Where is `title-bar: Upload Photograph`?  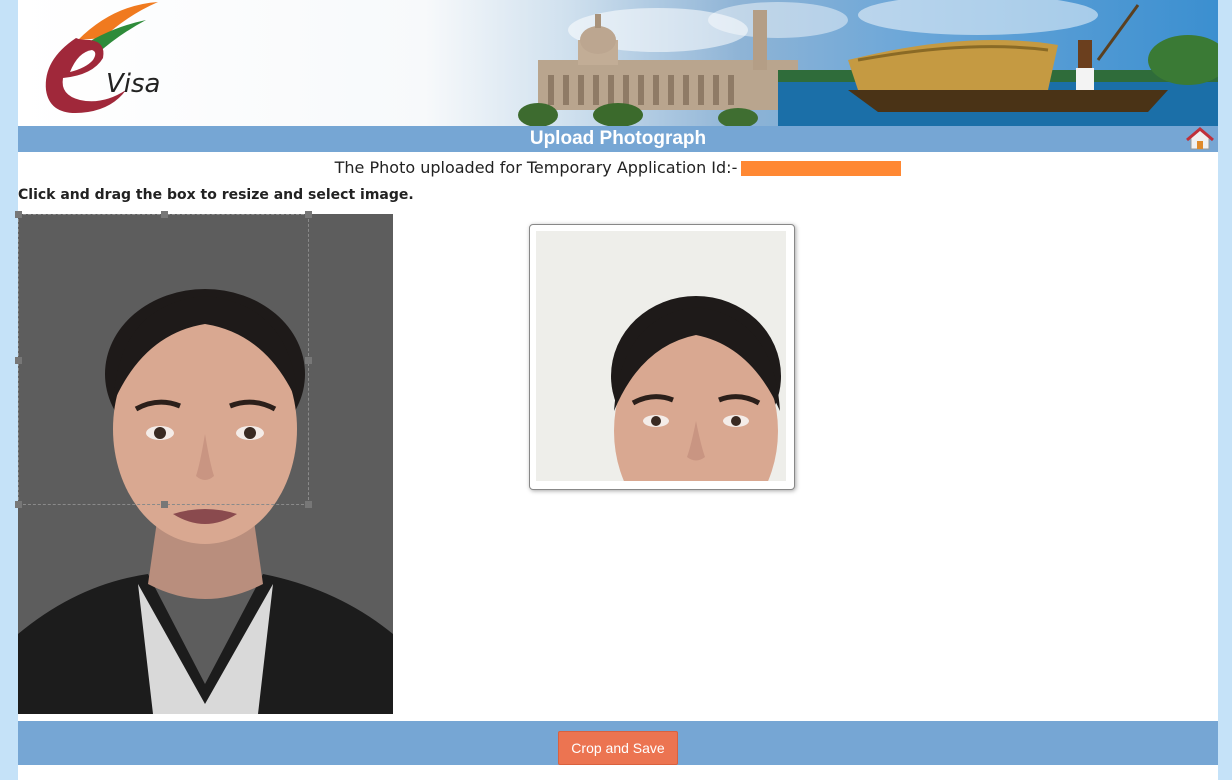
title-bar: Upload Photograph is located at coordinates (618, 139).